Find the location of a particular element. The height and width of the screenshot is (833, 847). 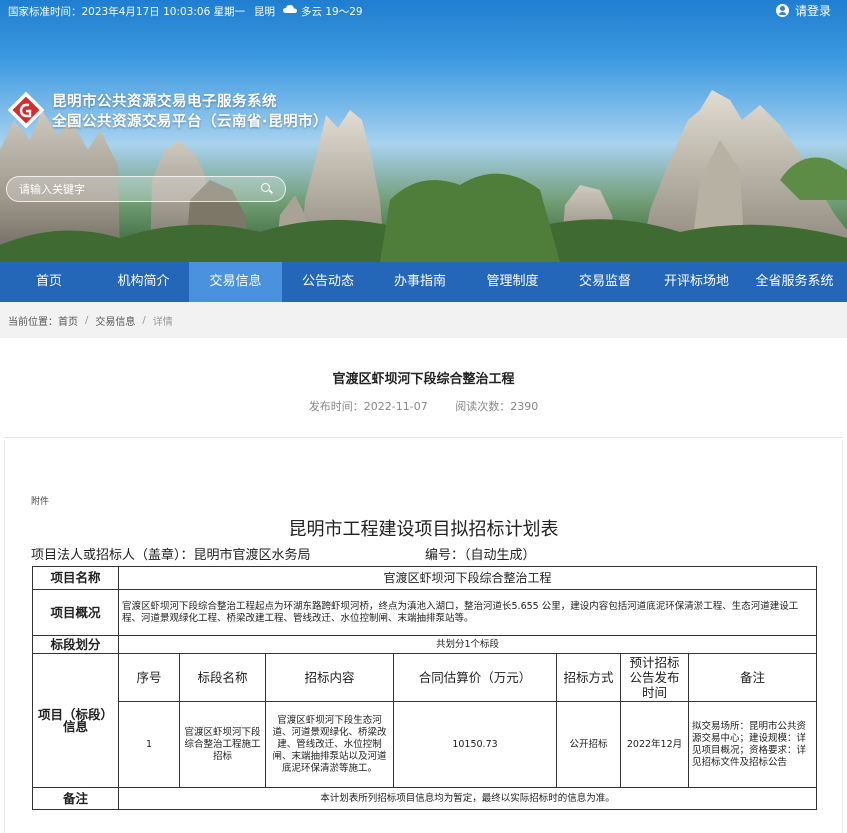

user-icon is located at coordinates (782, 10).